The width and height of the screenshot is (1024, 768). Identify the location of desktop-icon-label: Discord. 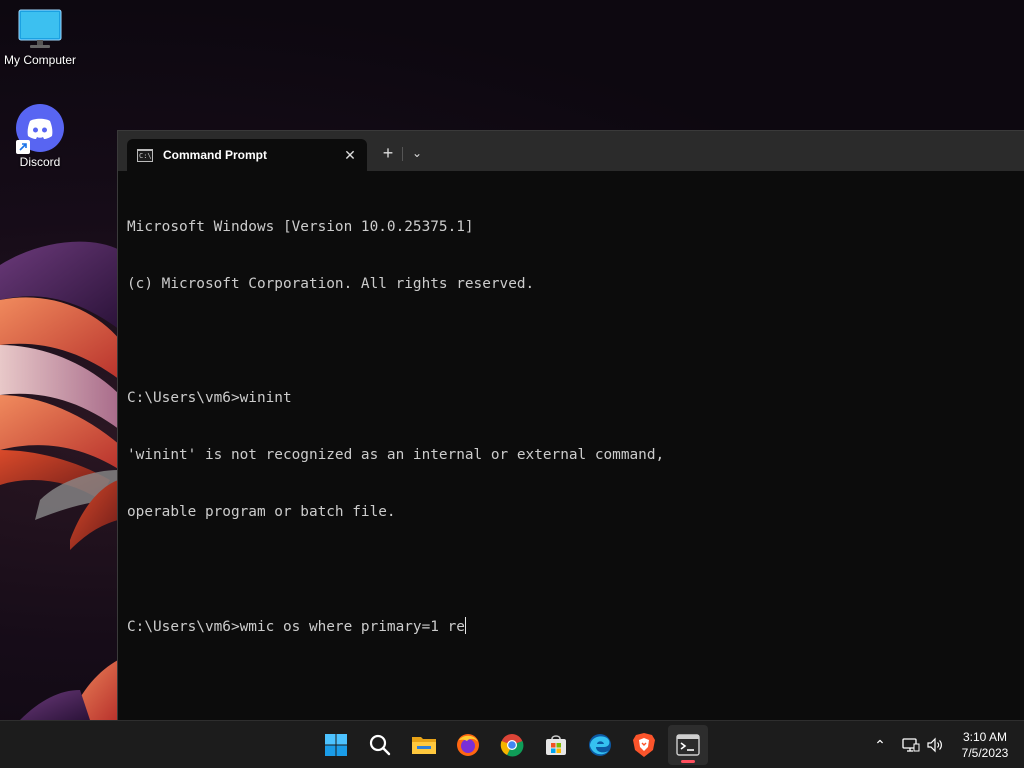
(40, 162).